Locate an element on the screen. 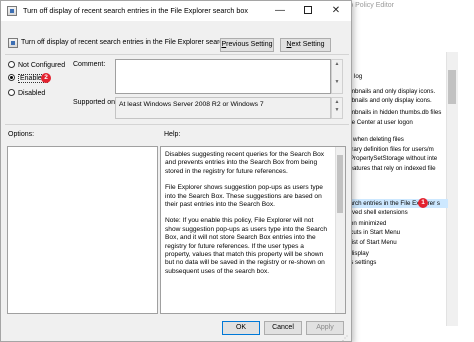  background-list-item: ortcuts in Start Menu is located at coordinates (396, 232).